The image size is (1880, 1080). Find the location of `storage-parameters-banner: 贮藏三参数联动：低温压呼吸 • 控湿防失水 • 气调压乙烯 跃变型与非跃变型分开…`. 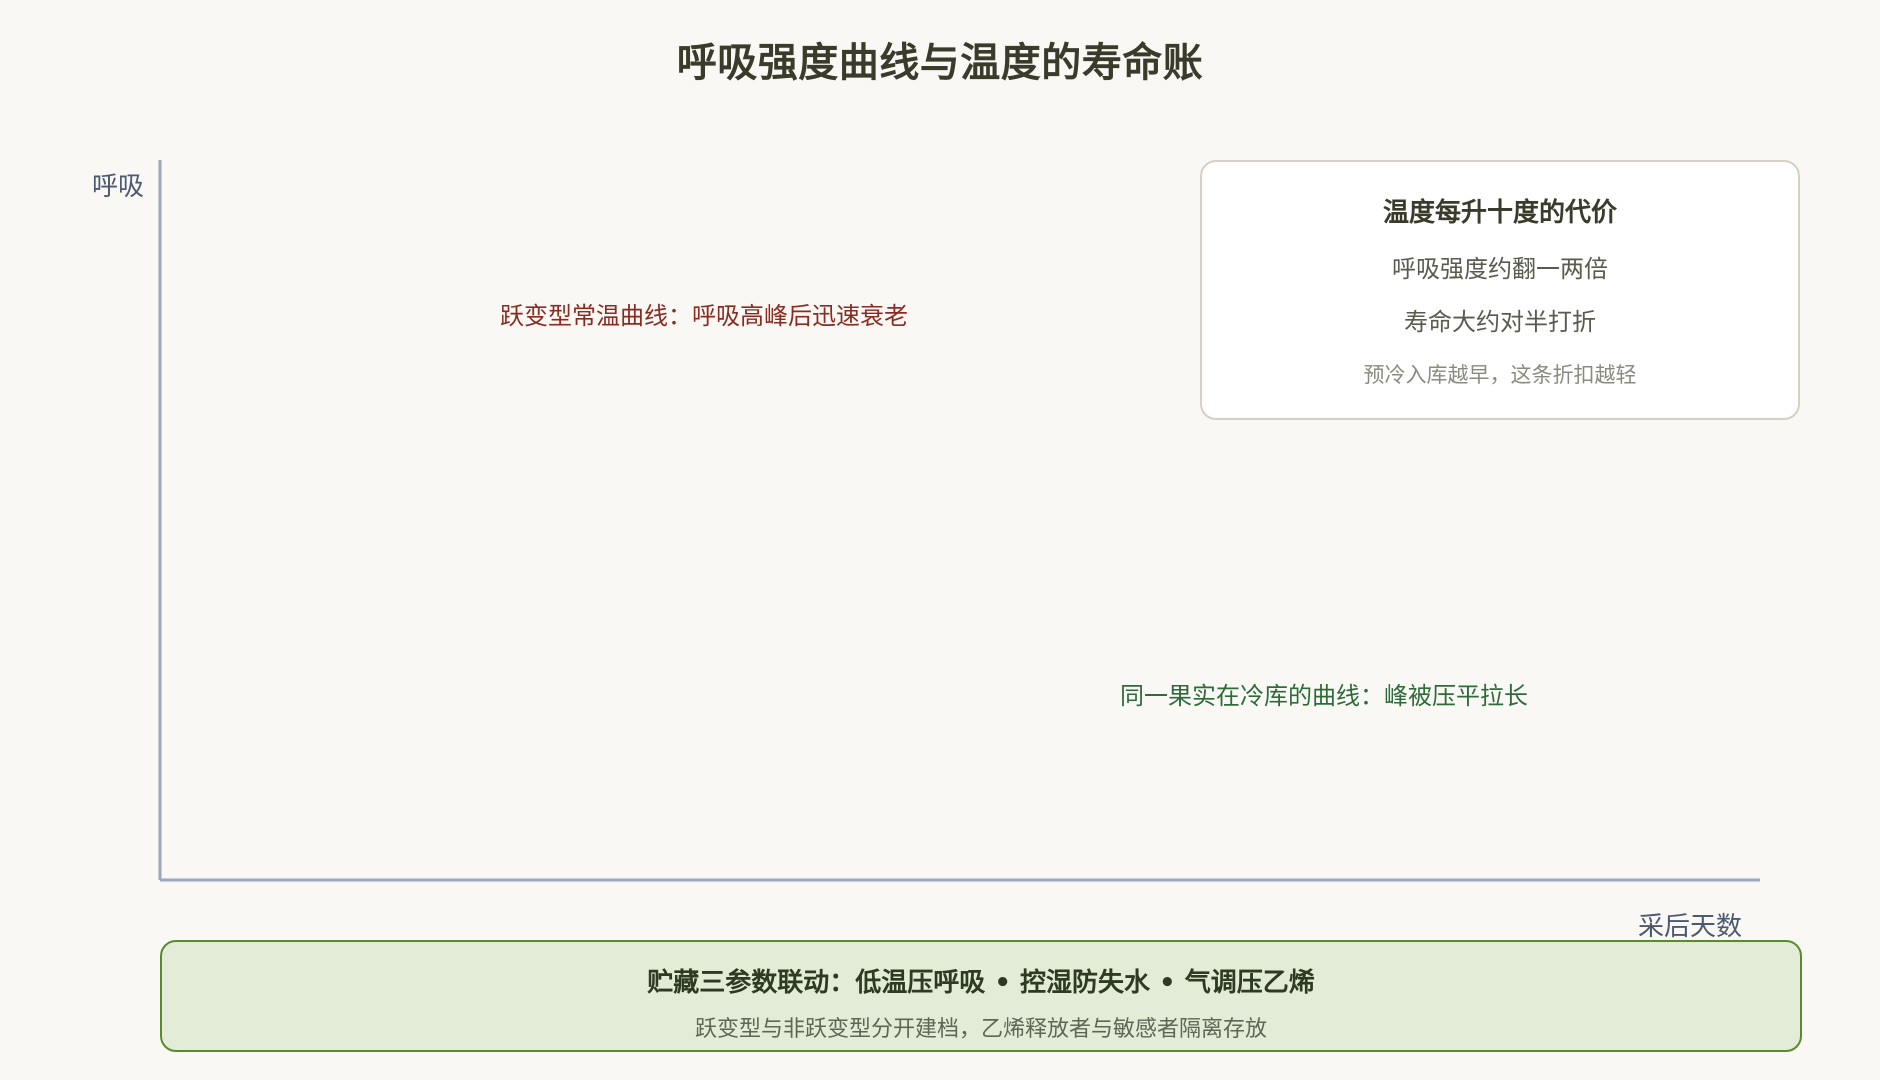

storage-parameters-banner: 贮藏三参数联动：低温压呼吸 • 控湿防失水 • 气调压乙烯 跃变型与非跃变型分开… is located at coordinates (981, 996).